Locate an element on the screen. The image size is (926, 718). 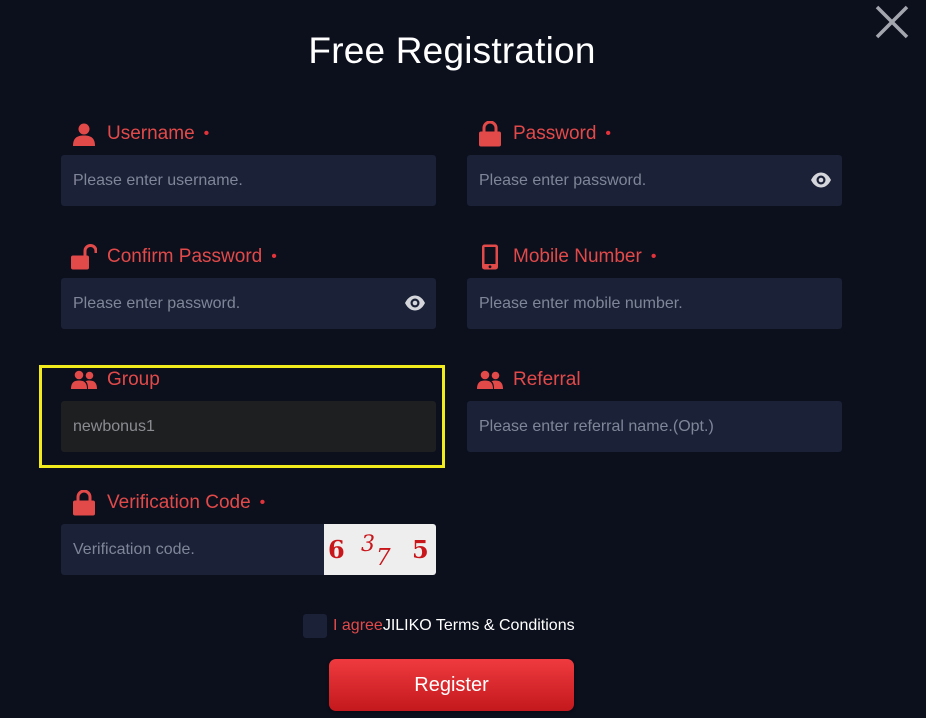
phone-icon is located at coordinates (490, 257).